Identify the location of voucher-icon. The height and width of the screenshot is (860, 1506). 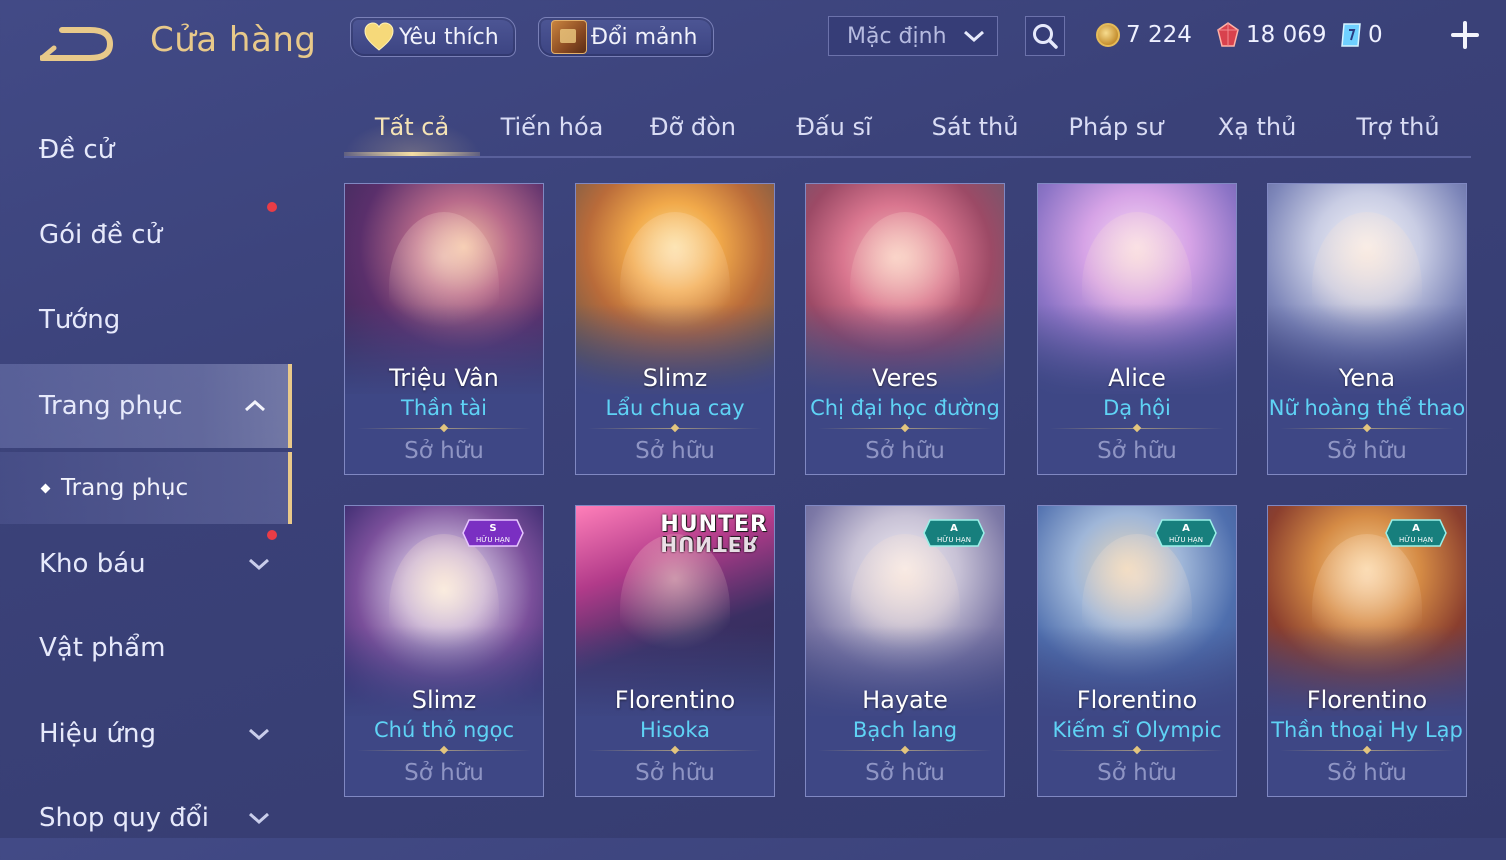
(1351, 35).